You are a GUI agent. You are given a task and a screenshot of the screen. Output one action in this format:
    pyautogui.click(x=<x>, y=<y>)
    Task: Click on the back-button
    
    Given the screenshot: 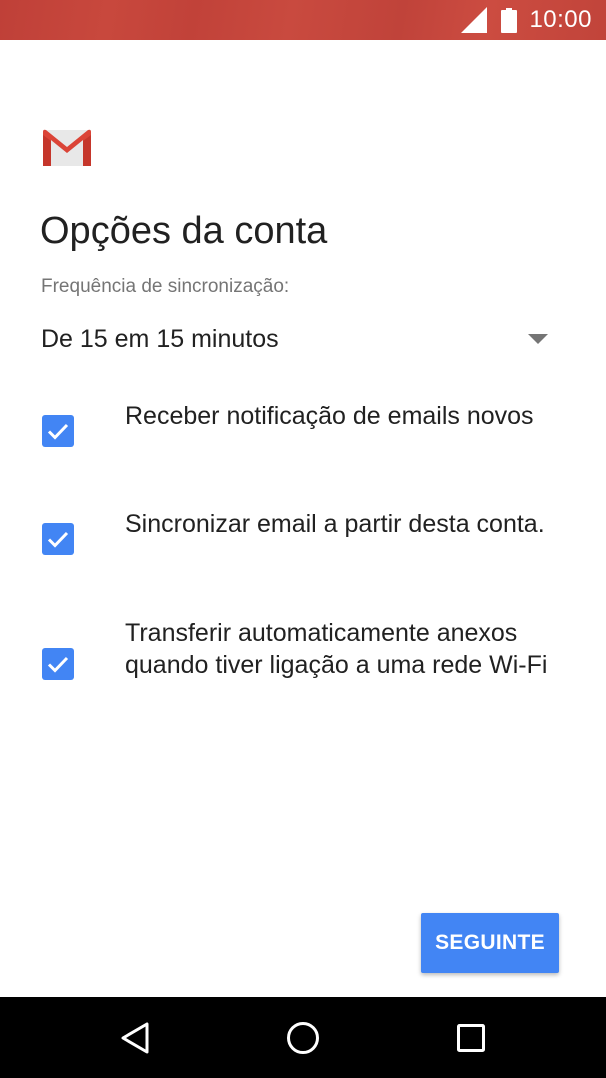 What is the action you would take?
    pyautogui.click(x=135, y=1037)
    